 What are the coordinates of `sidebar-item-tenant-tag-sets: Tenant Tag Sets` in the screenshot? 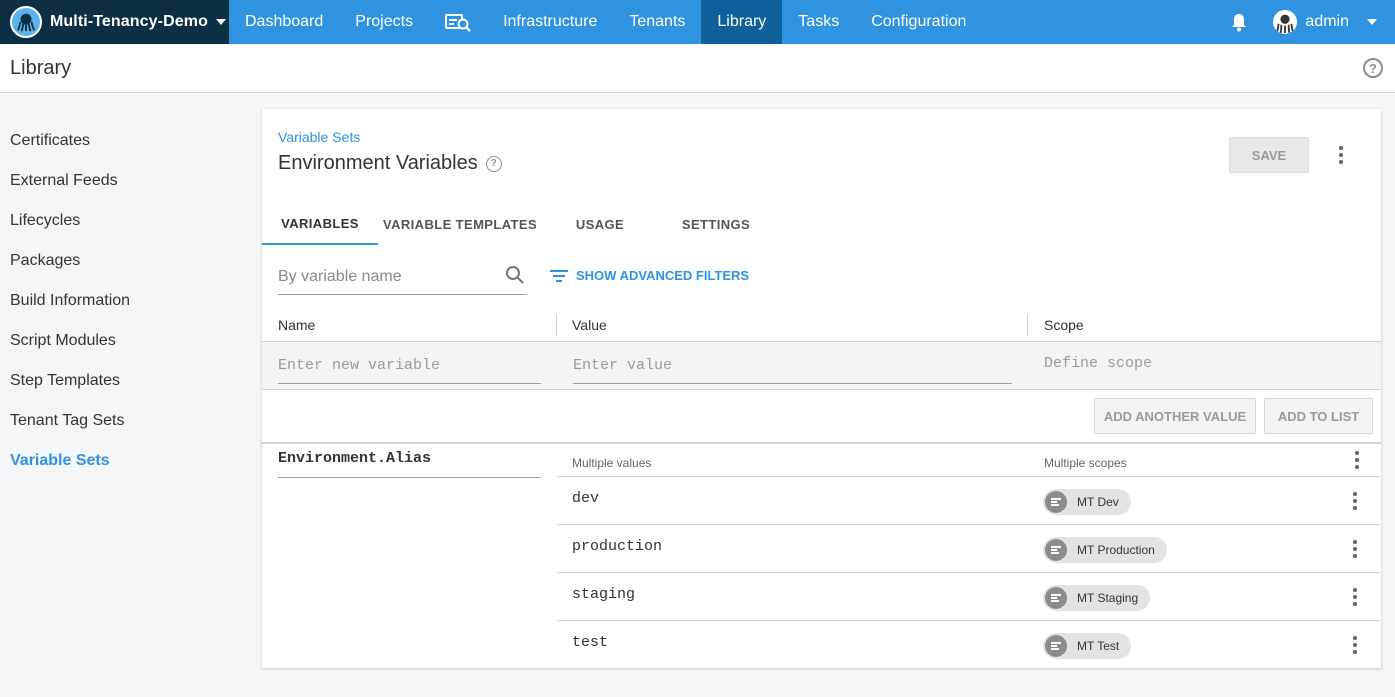 It's located at (125, 421).